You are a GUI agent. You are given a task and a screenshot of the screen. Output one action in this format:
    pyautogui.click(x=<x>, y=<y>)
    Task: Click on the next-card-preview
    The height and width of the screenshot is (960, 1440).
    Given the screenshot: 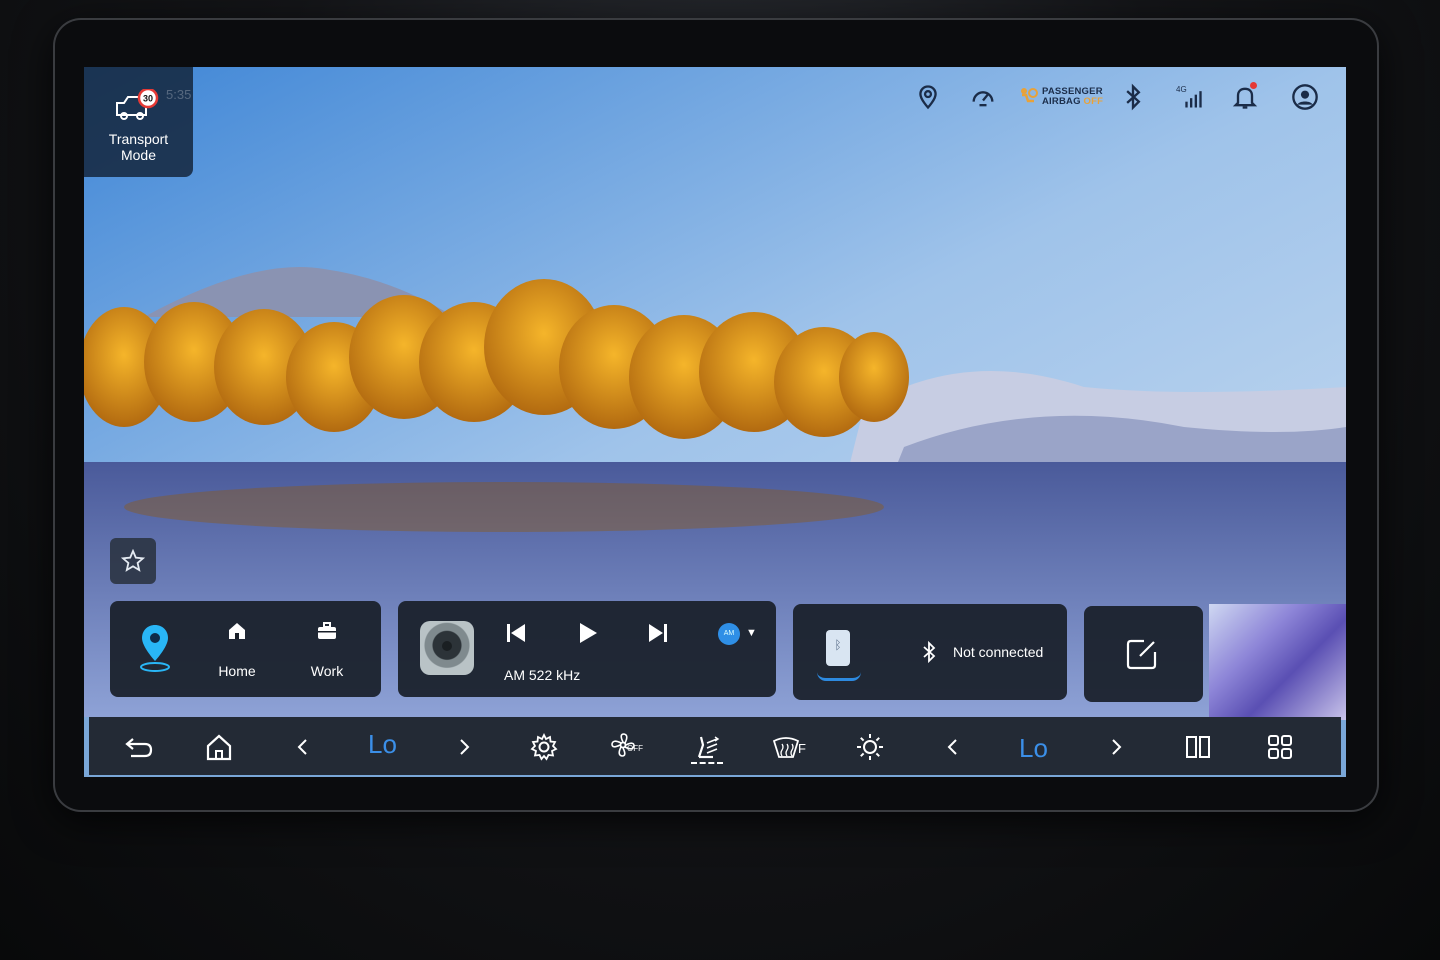 What is the action you would take?
    pyautogui.click(x=1277, y=662)
    